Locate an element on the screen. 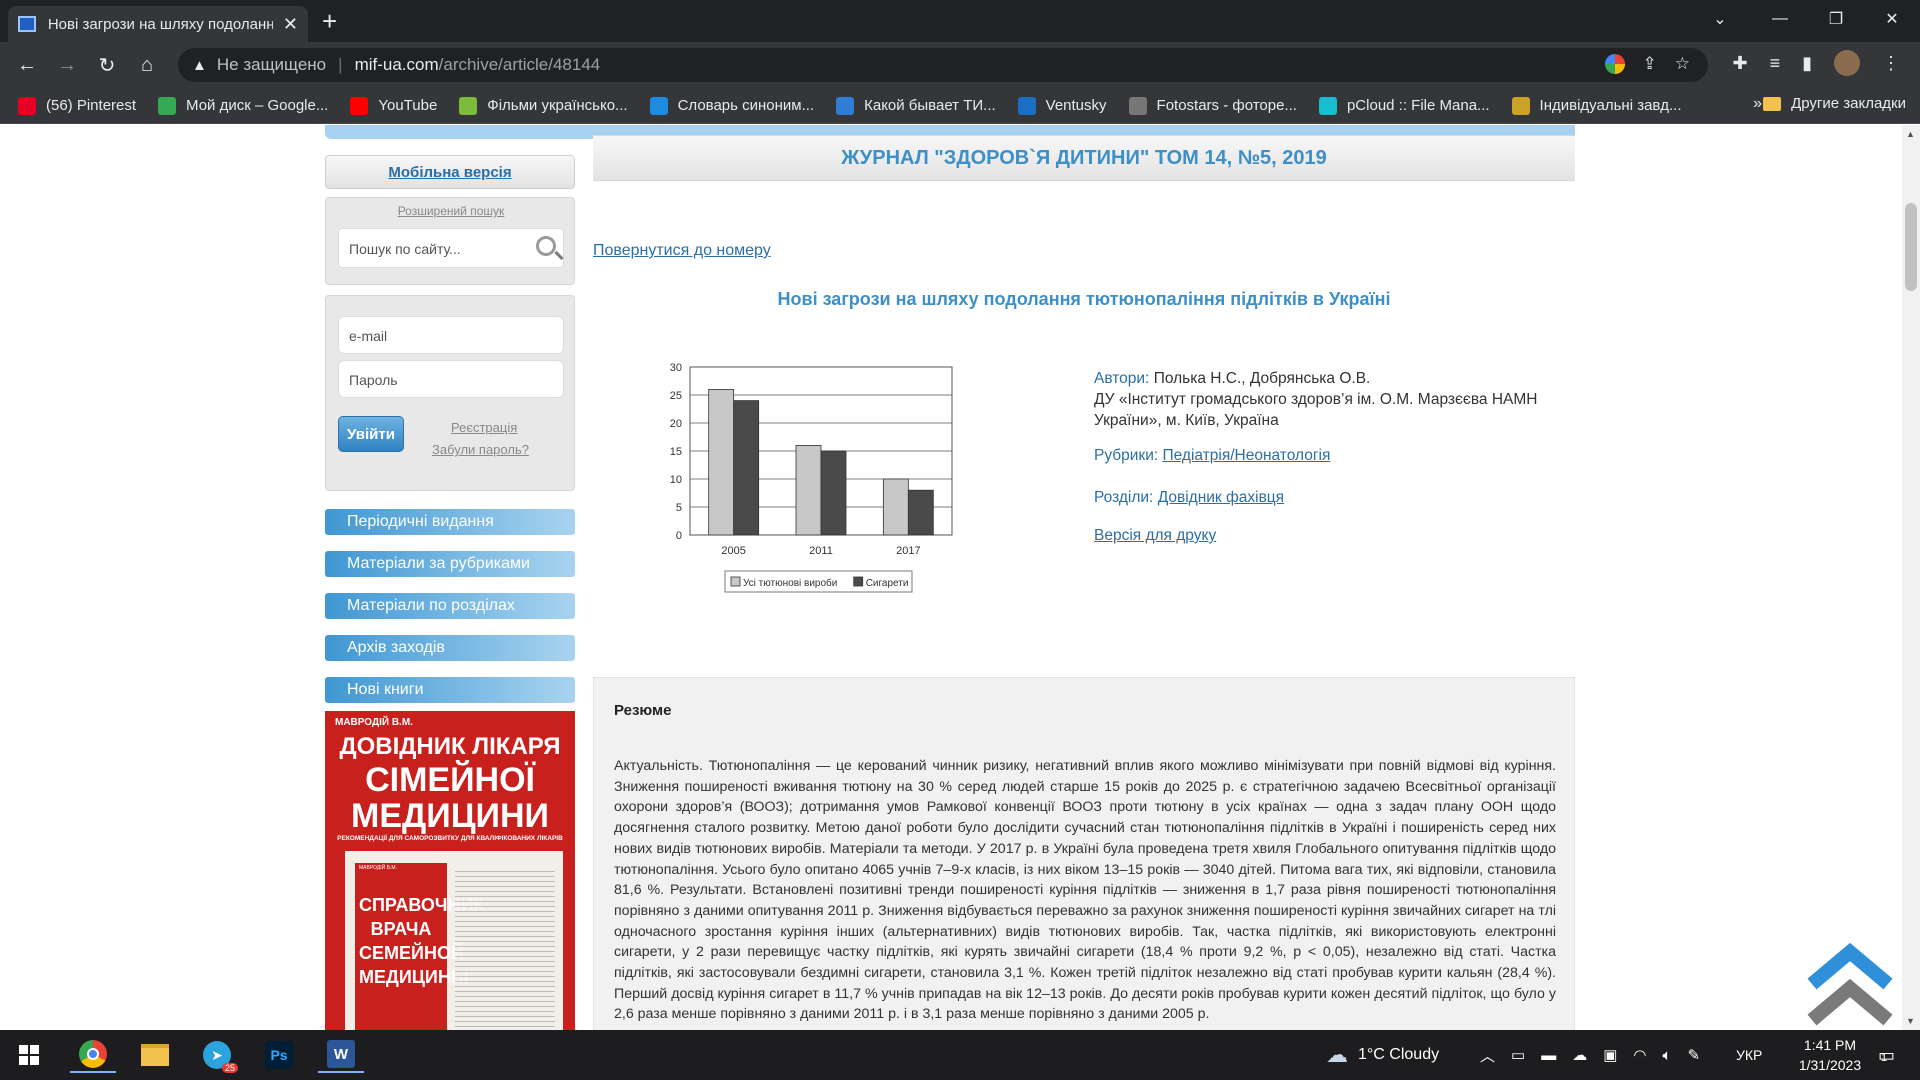 This screenshot has height=1080, width=1920. url-host: mif-ua.com is located at coordinates (396, 64).